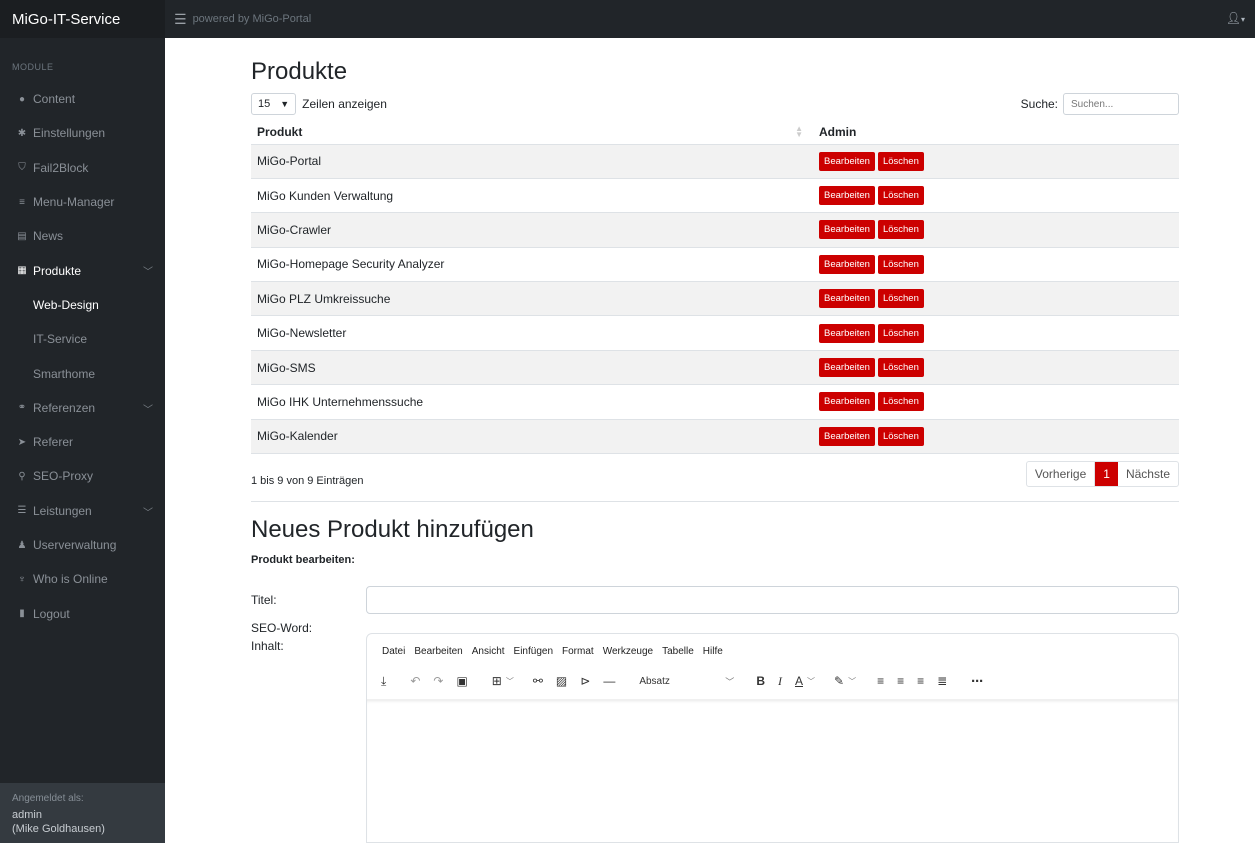  Describe the element at coordinates (532, 437) in the screenshot. I see `product-name: MiGo-Kalender` at that location.